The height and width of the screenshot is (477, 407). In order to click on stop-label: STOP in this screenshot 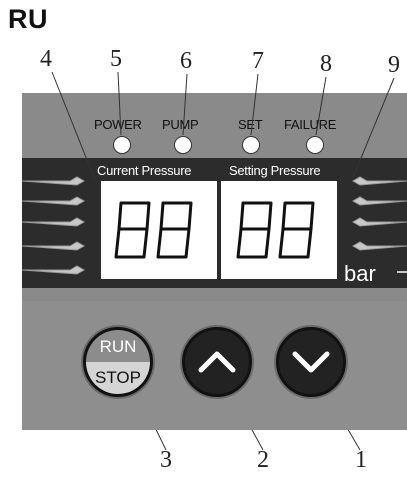, I will do `click(118, 377)`.